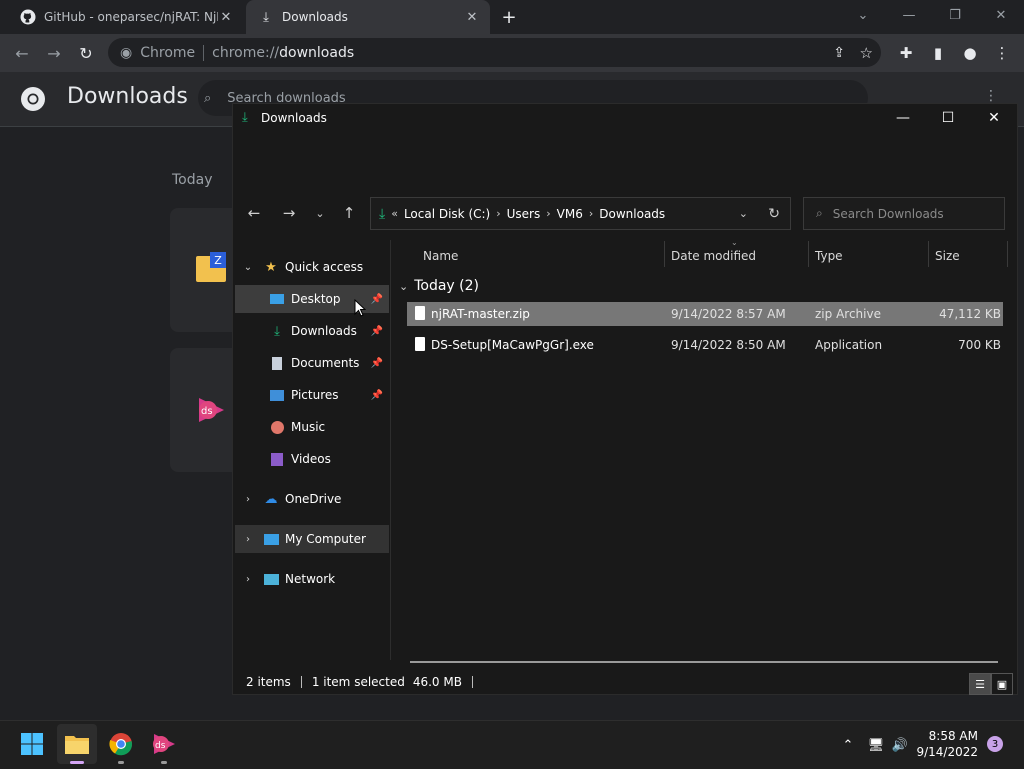 Image resolution: width=1024 pixels, height=769 pixels. What do you see at coordinates (906, 53) in the screenshot?
I see `extensions-icon: ✚` at bounding box center [906, 53].